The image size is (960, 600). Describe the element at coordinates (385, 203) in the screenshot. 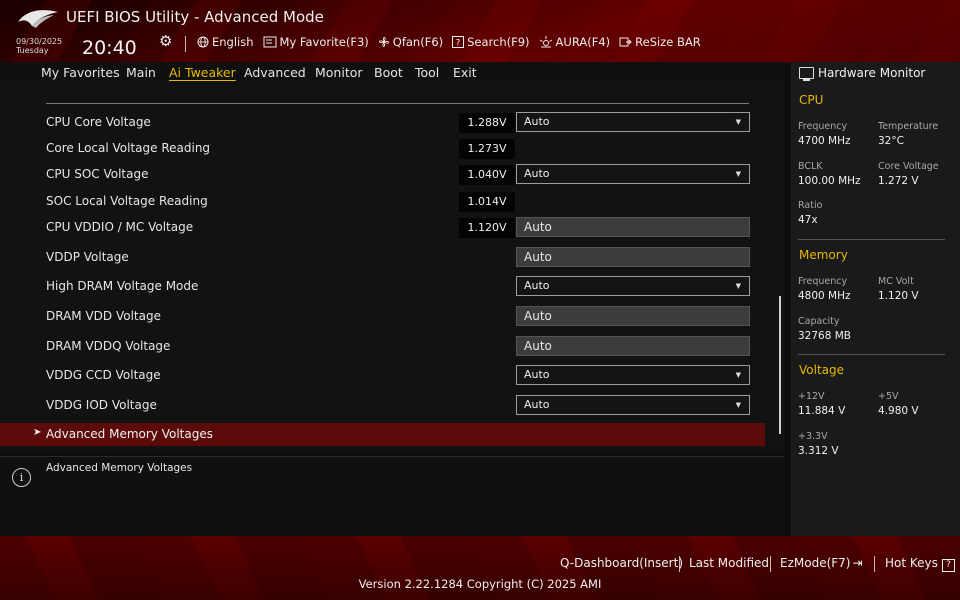

I see `setting-row: SOC Local Voltage Reading 1.014V` at that location.